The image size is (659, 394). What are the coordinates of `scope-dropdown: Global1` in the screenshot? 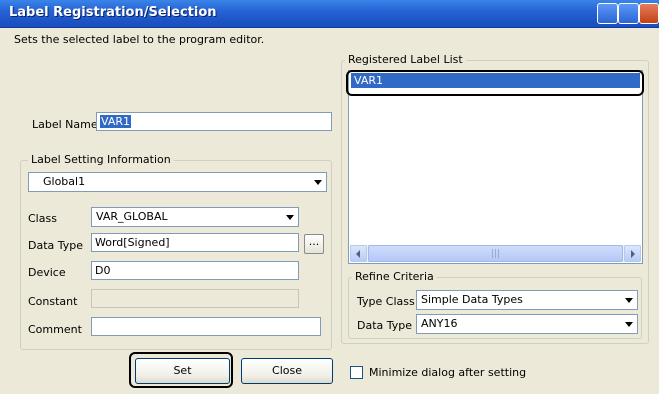 It's located at (177, 182).